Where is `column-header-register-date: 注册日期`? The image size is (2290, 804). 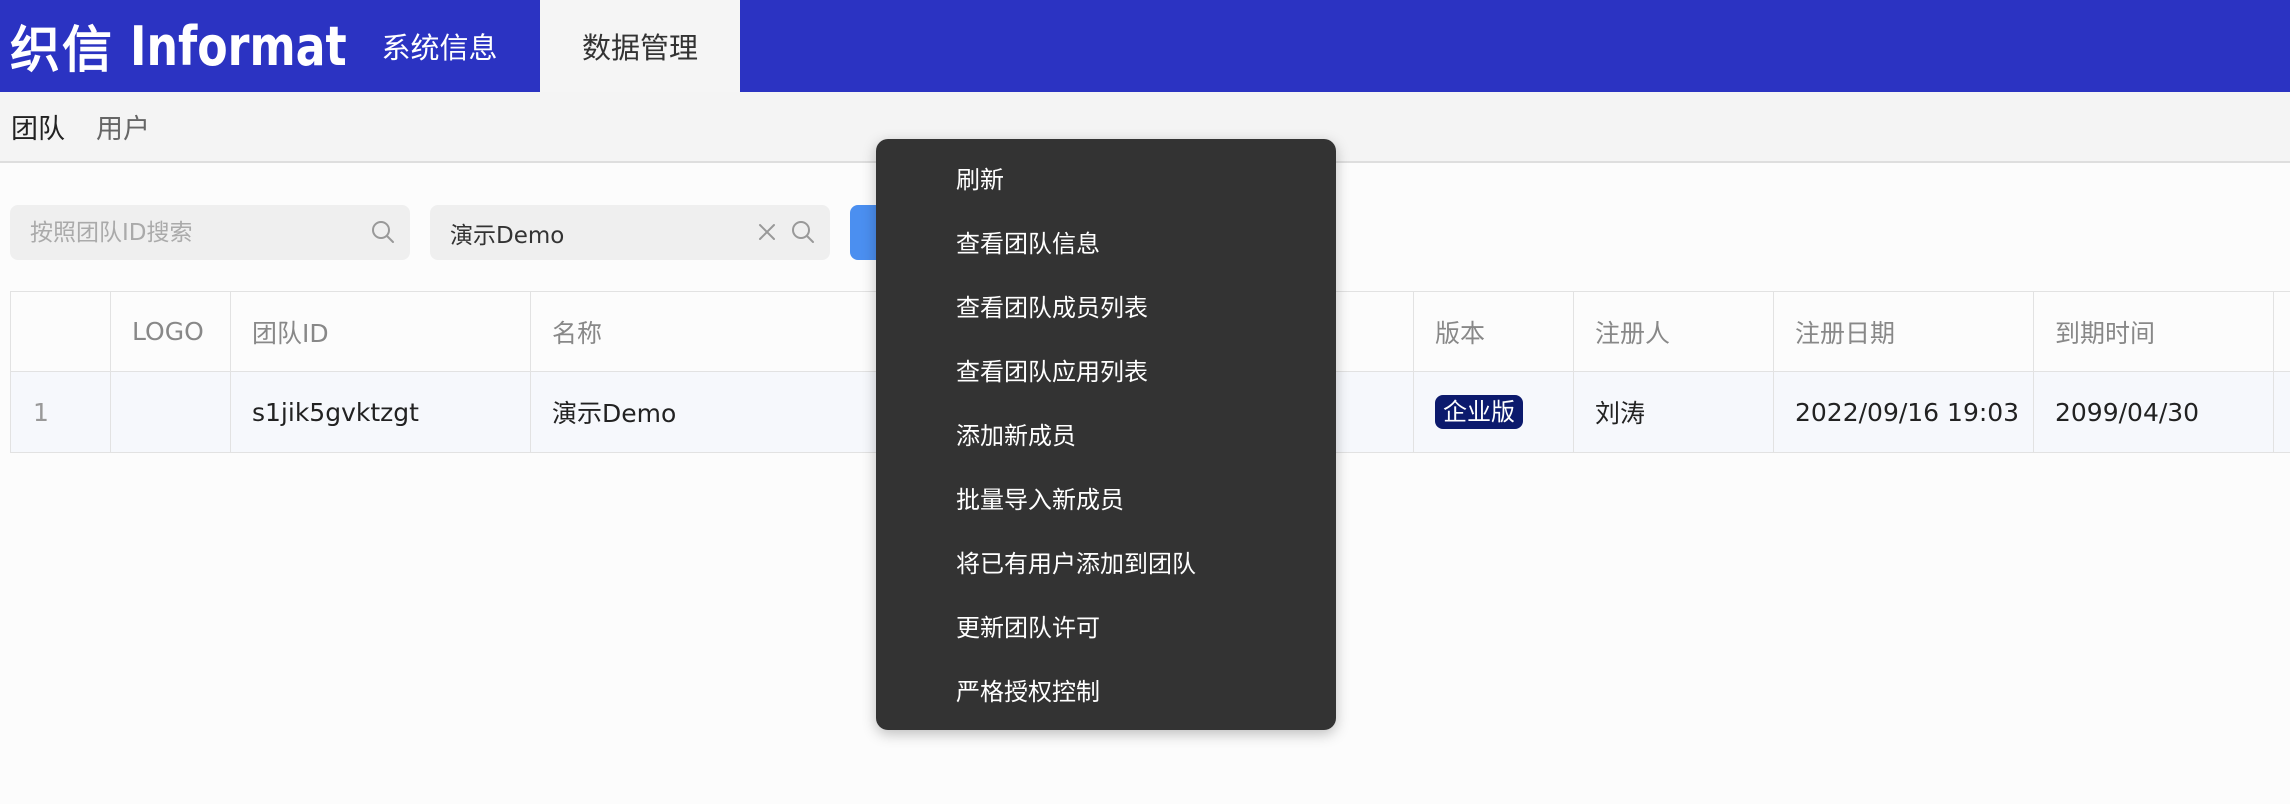 column-header-register-date: 注册日期 is located at coordinates (1903, 331).